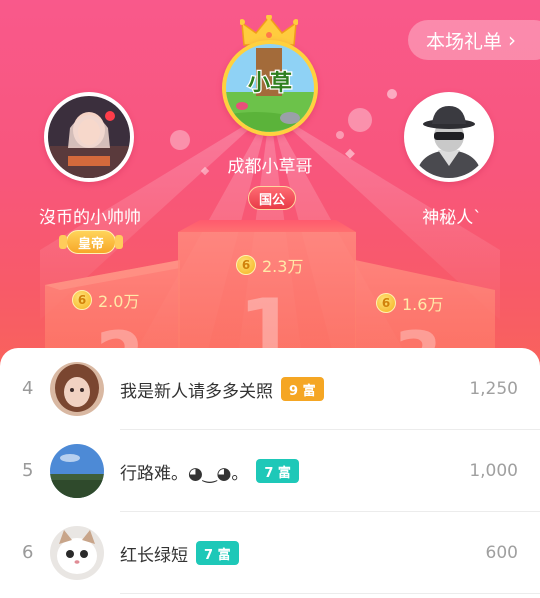  What do you see at coordinates (270, 83) in the screenshot?
I see `svg-text: 小草` at bounding box center [270, 83].